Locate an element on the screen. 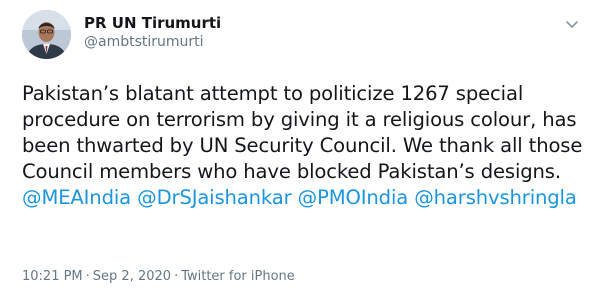  tweet-date: Sep 2, 2020 is located at coordinates (132, 276).